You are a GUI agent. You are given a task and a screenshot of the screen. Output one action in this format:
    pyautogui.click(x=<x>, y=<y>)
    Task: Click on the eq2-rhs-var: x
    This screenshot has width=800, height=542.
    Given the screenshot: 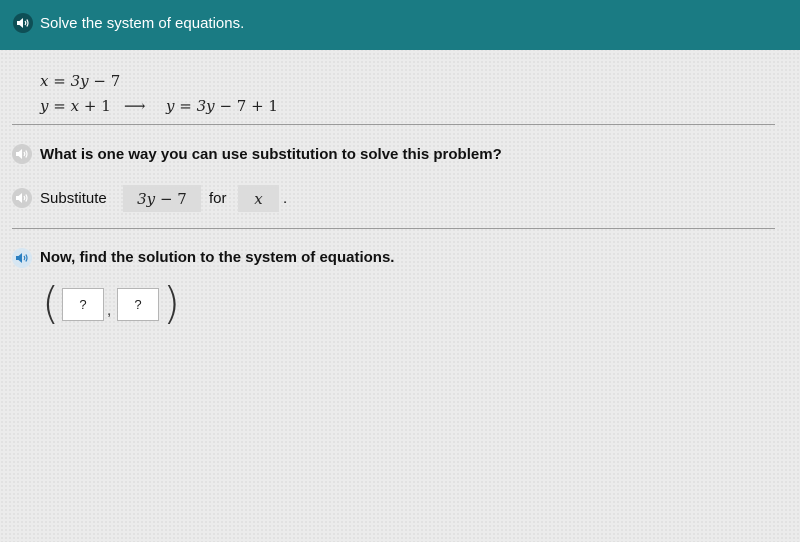 What is the action you would take?
    pyautogui.click(x=75, y=106)
    